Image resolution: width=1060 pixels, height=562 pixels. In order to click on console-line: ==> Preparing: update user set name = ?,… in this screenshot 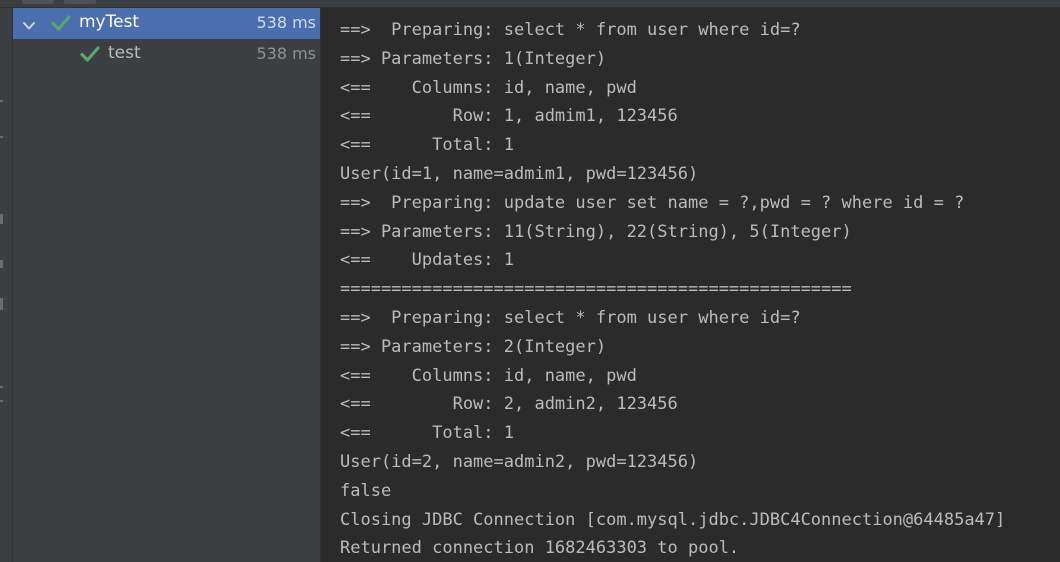, I will do `click(652, 202)`.